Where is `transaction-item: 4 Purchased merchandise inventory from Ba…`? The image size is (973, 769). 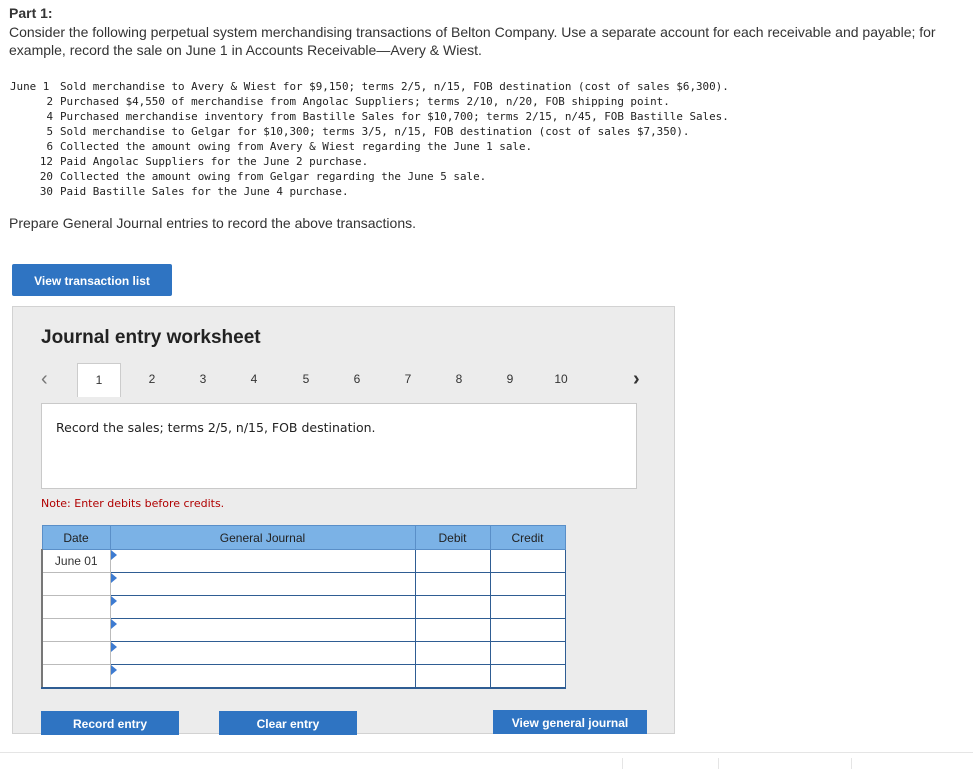 transaction-item: 4 Purchased merchandise inventory from Ba… is located at coordinates (369, 116).